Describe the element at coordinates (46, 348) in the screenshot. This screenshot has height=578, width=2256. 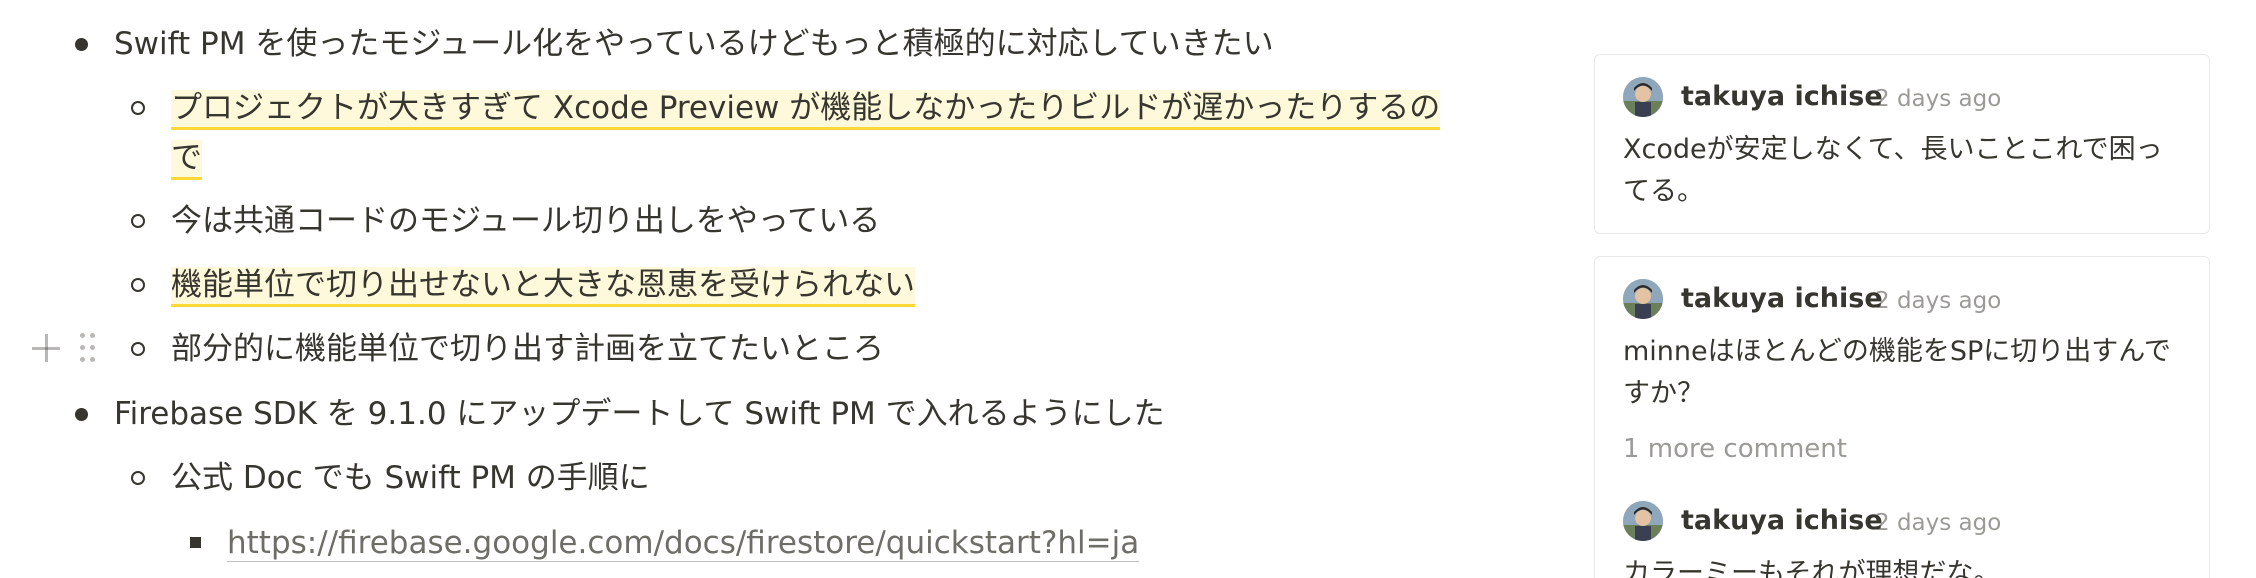
I see `plus-icon` at that location.